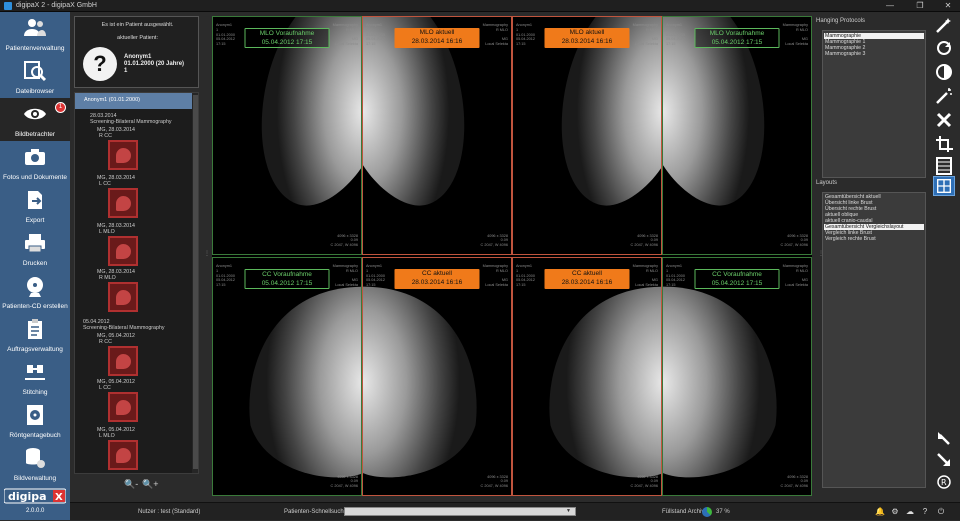 Image resolution: width=960 pixels, height=521 pixels. I want to click on patient-dob: 01.01.2000 (20 Jahre), so click(154, 64).